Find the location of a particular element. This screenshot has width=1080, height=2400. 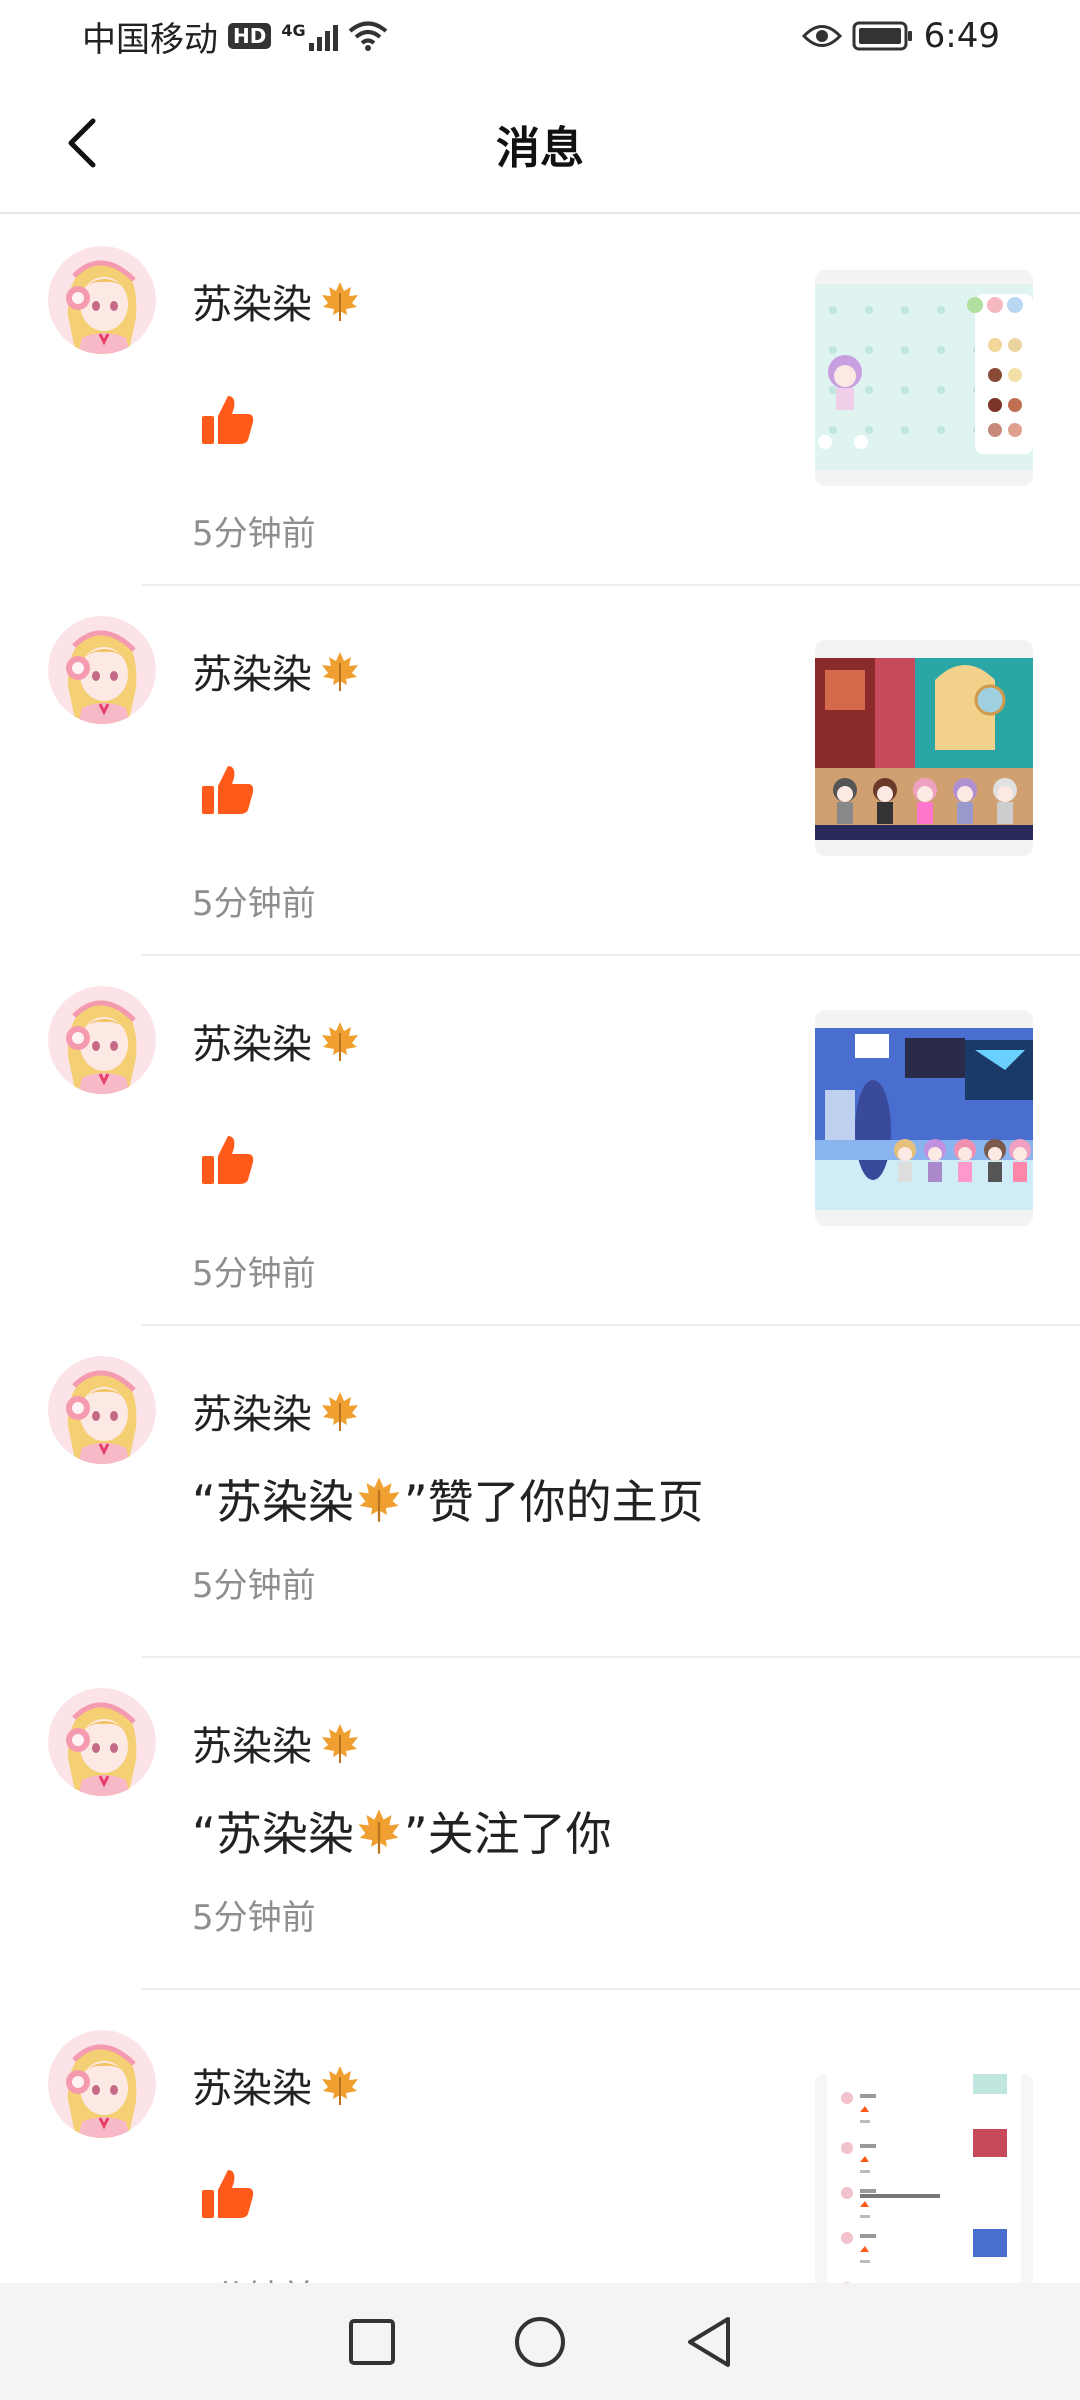

network-type: 4G is located at coordinates (293, 30).